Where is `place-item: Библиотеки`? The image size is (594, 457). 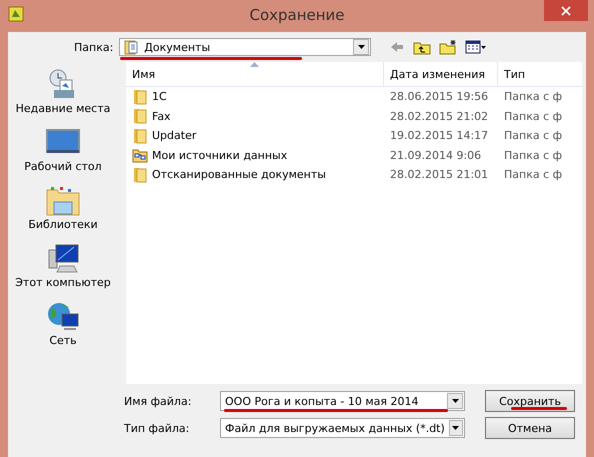
place-item: Библиотеки is located at coordinates (63, 211).